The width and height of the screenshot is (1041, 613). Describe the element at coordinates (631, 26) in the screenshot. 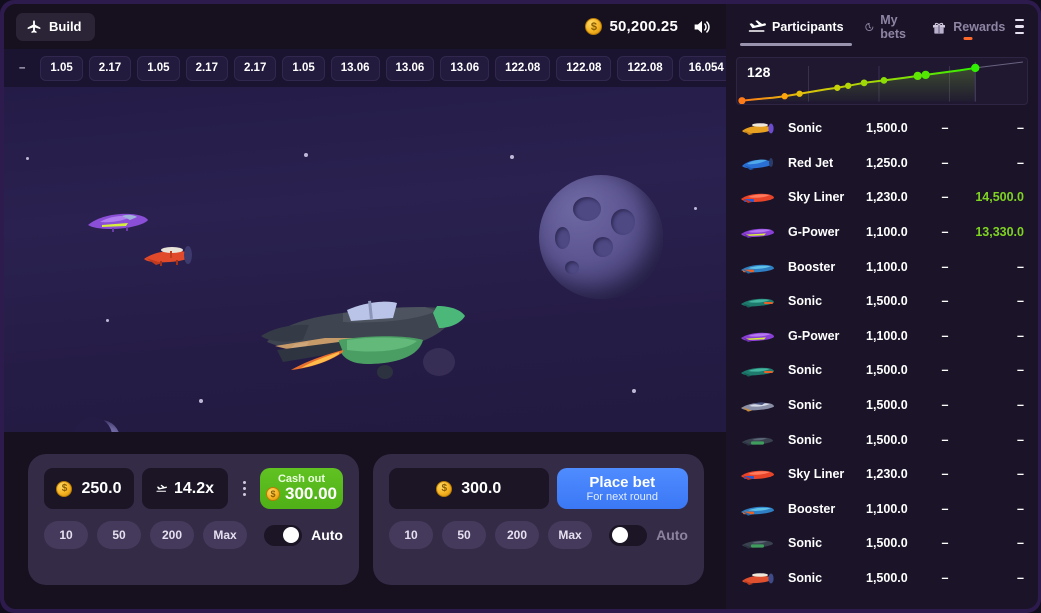

I see `balance-display: $ 50,200.25` at that location.